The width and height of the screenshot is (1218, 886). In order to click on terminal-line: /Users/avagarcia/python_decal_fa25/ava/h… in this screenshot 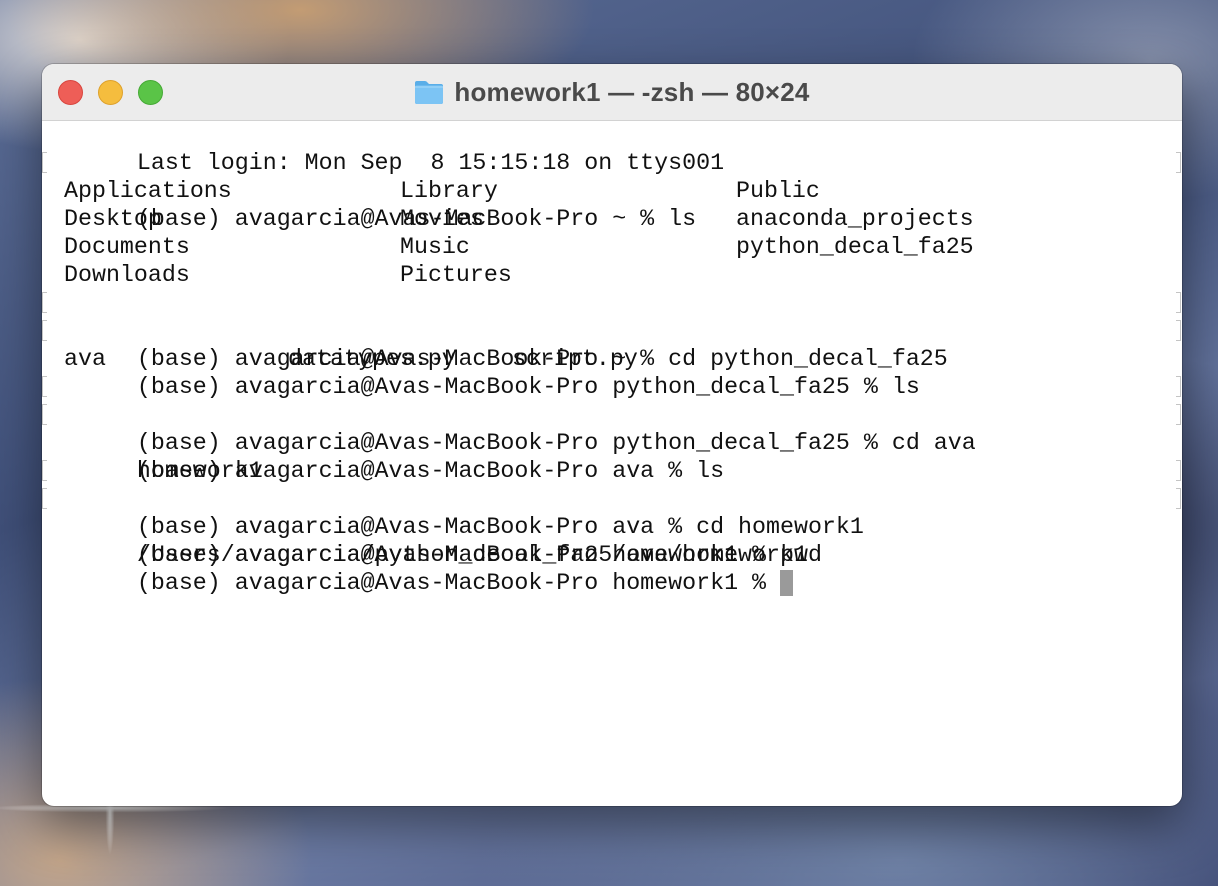, I will do `click(617, 540)`.